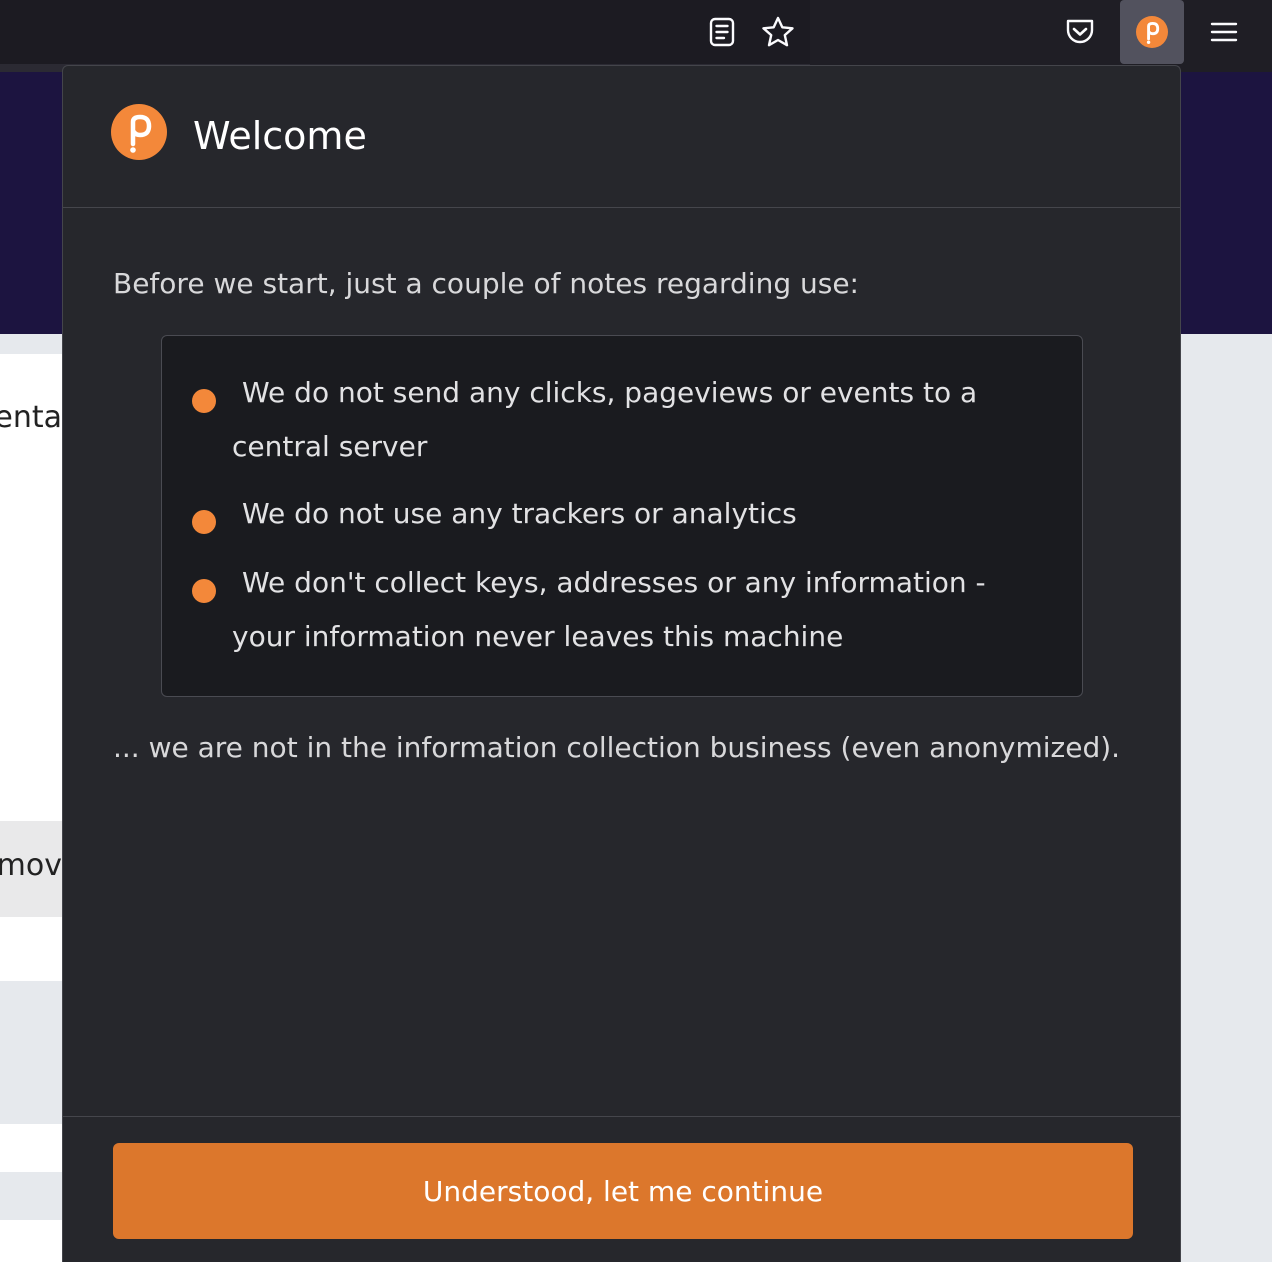 The image size is (1272, 1262). Describe the element at coordinates (405, 32) in the screenshot. I see `url-bar` at that location.